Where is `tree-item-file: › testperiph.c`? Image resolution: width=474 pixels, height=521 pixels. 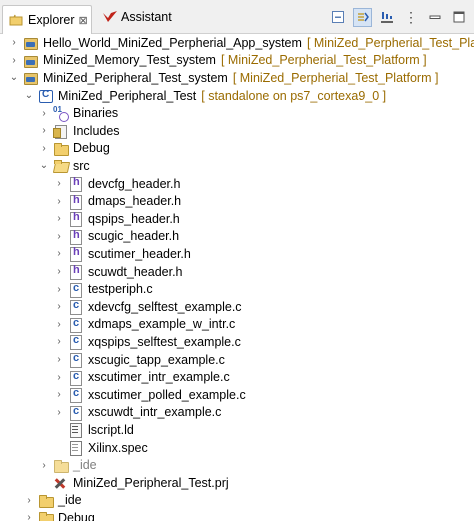 tree-item-file: › testperiph.c is located at coordinates (103, 289).